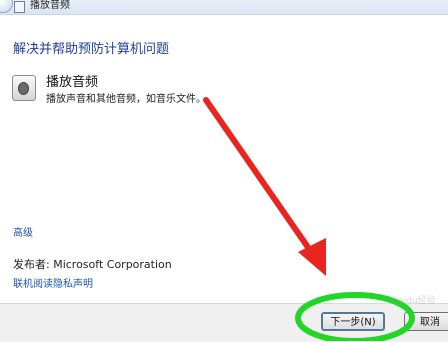  I want to click on troubleshooter-icon, so click(19, 7).